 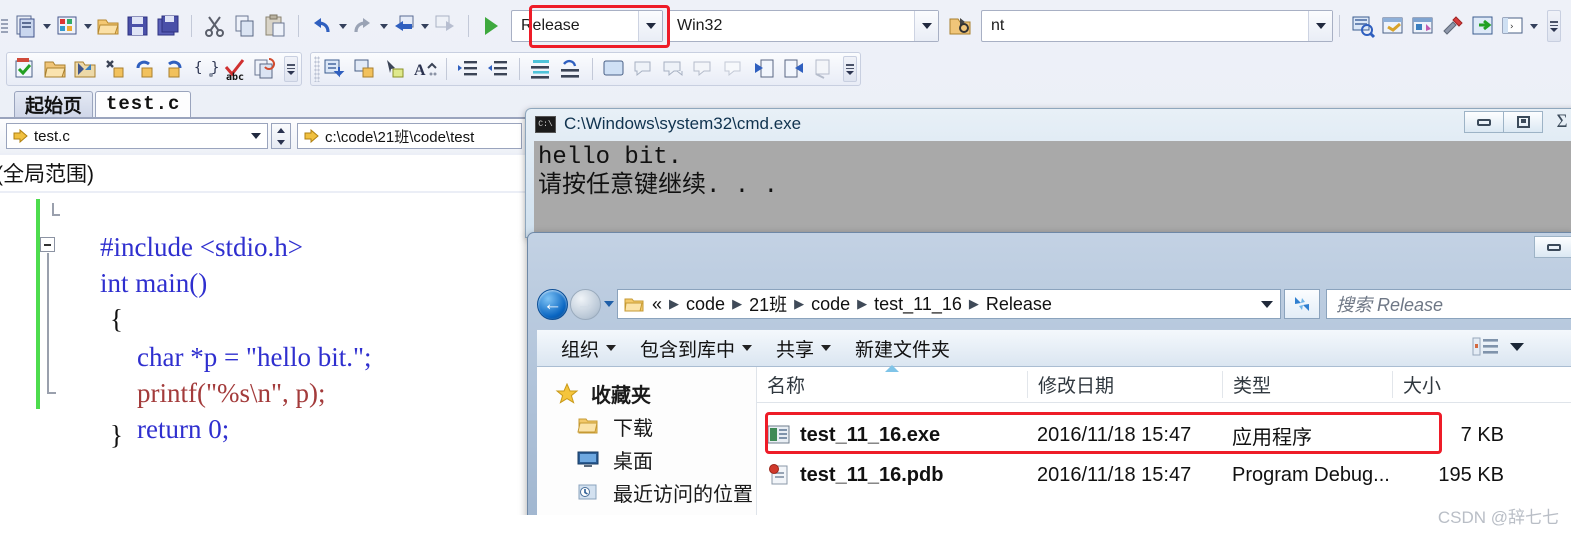 I want to click on sidebar-item-desktop: 桌面, so click(x=646, y=459).